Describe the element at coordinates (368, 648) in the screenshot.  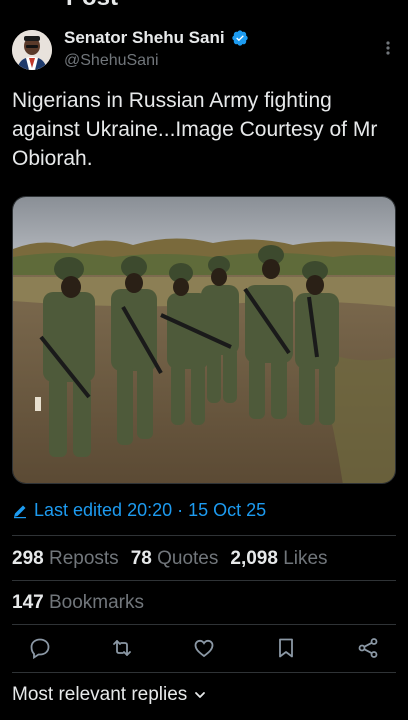
I see `share-icon` at that location.